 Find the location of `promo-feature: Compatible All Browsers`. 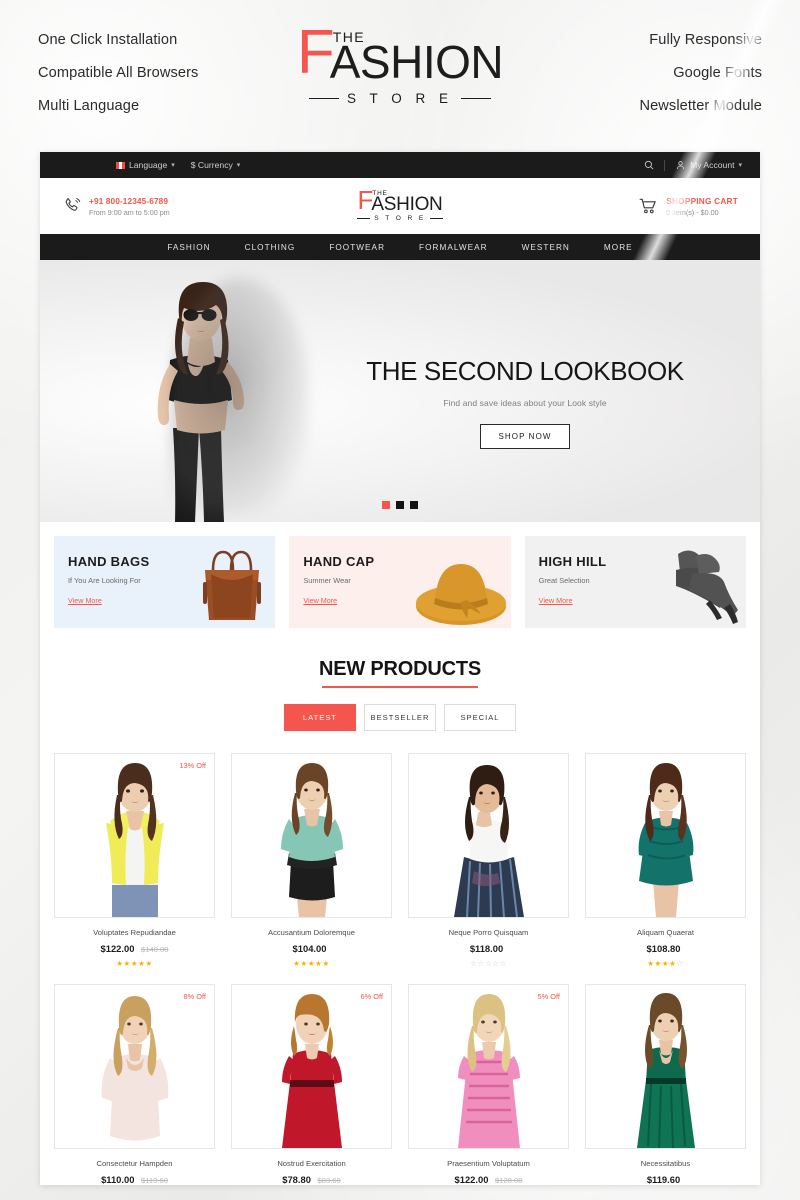

promo-feature: Compatible All Browsers is located at coordinates (118, 73).